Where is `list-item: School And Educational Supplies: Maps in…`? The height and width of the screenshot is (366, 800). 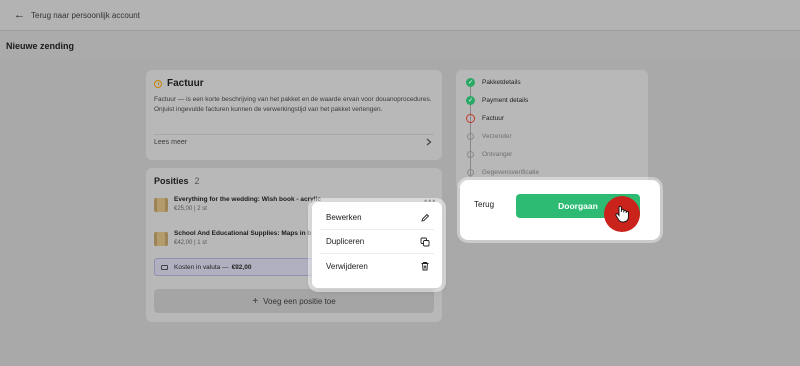 list-item: School And Educational Supplies: Maps in… is located at coordinates (232, 238).